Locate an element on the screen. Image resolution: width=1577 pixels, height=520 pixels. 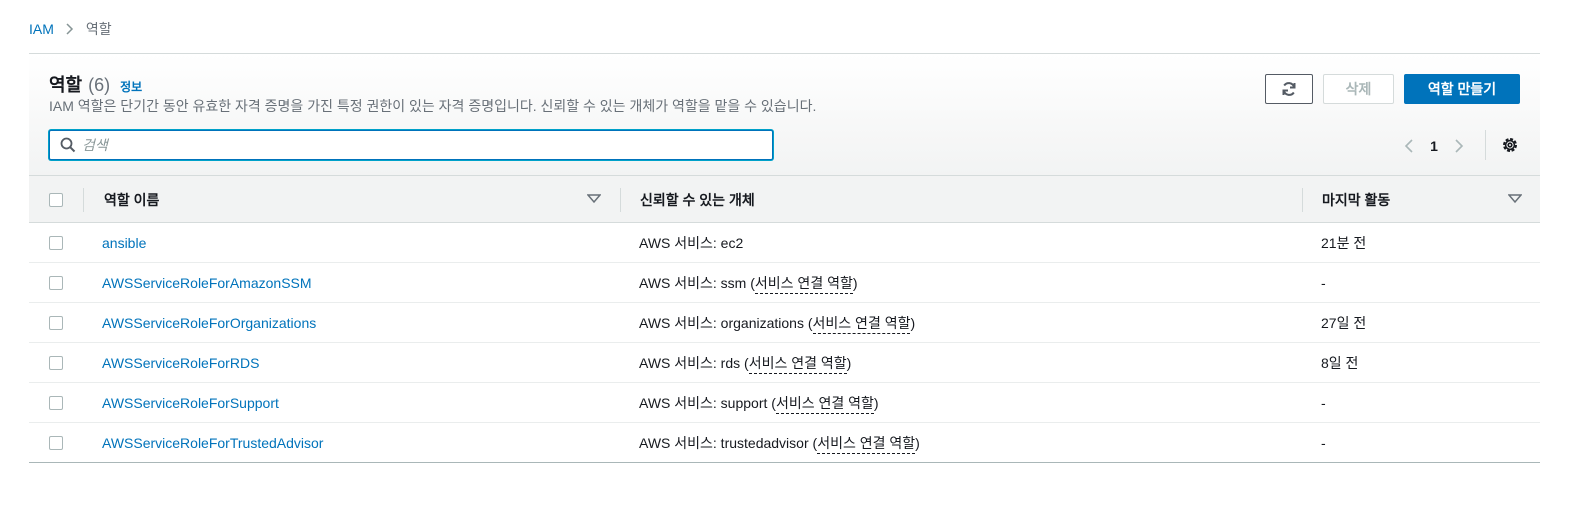
last-activity-cell: 27일 전 is located at coordinates (1344, 323).